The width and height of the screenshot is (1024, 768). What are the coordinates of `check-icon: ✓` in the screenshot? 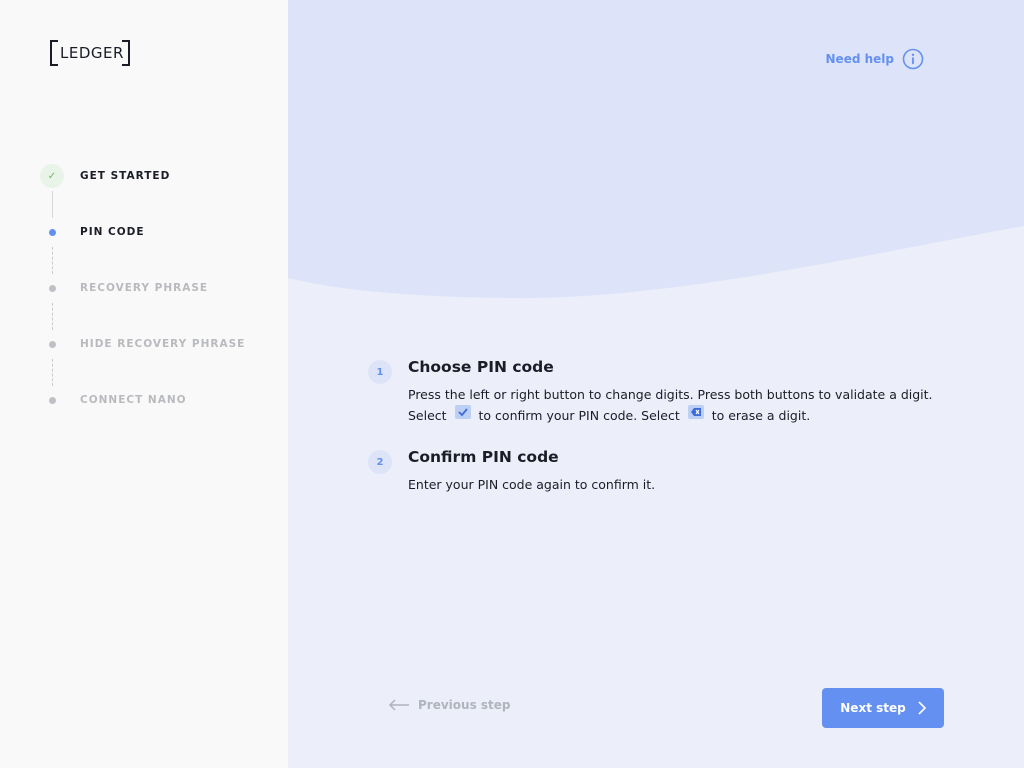 It's located at (52, 176).